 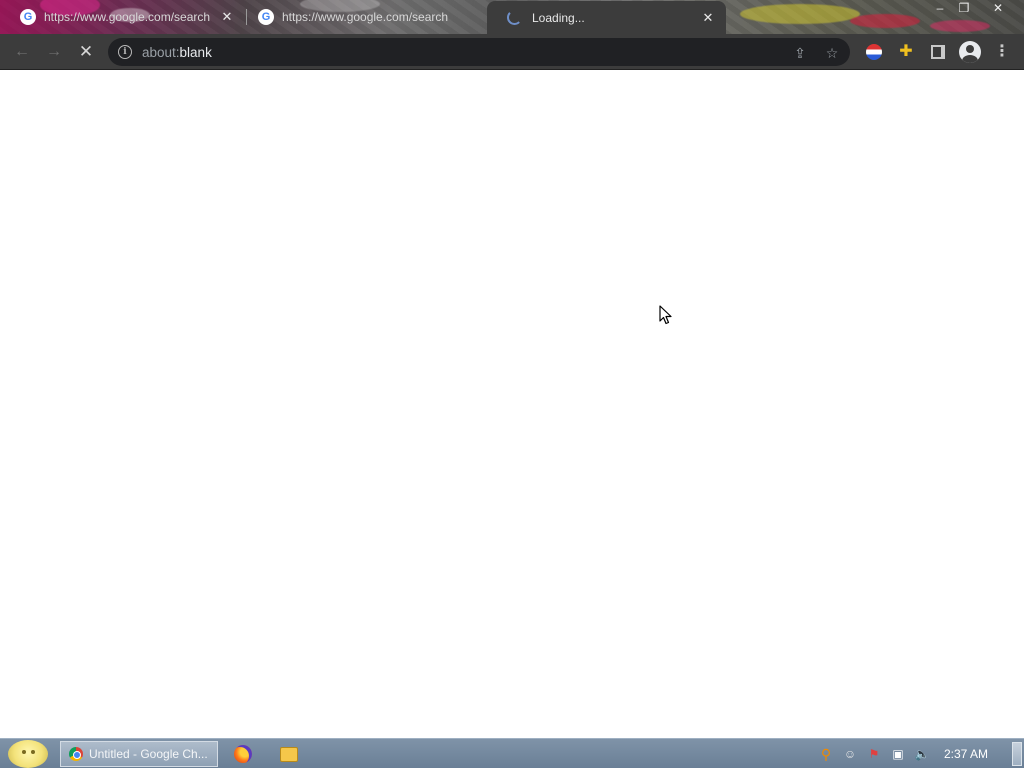 I want to click on restore-icon: ❐, so click(x=964, y=9).